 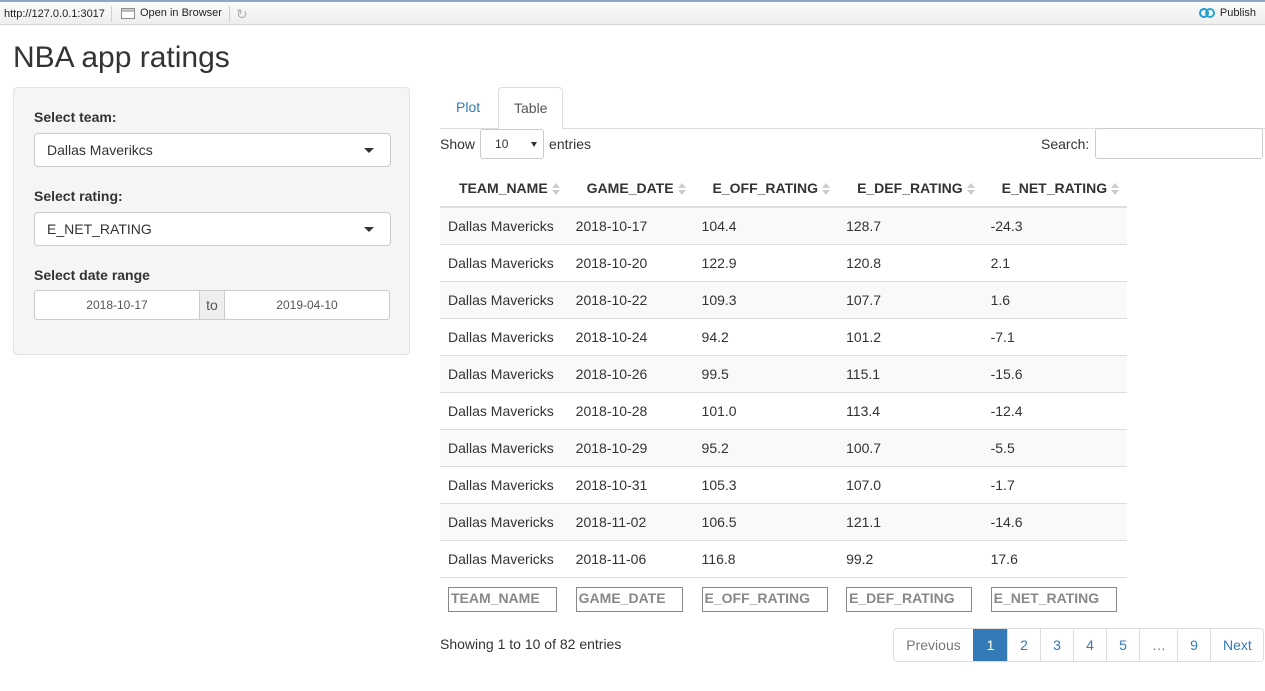 I want to click on url-label: http://127.0.0.1:3017, so click(x=54, y=14).